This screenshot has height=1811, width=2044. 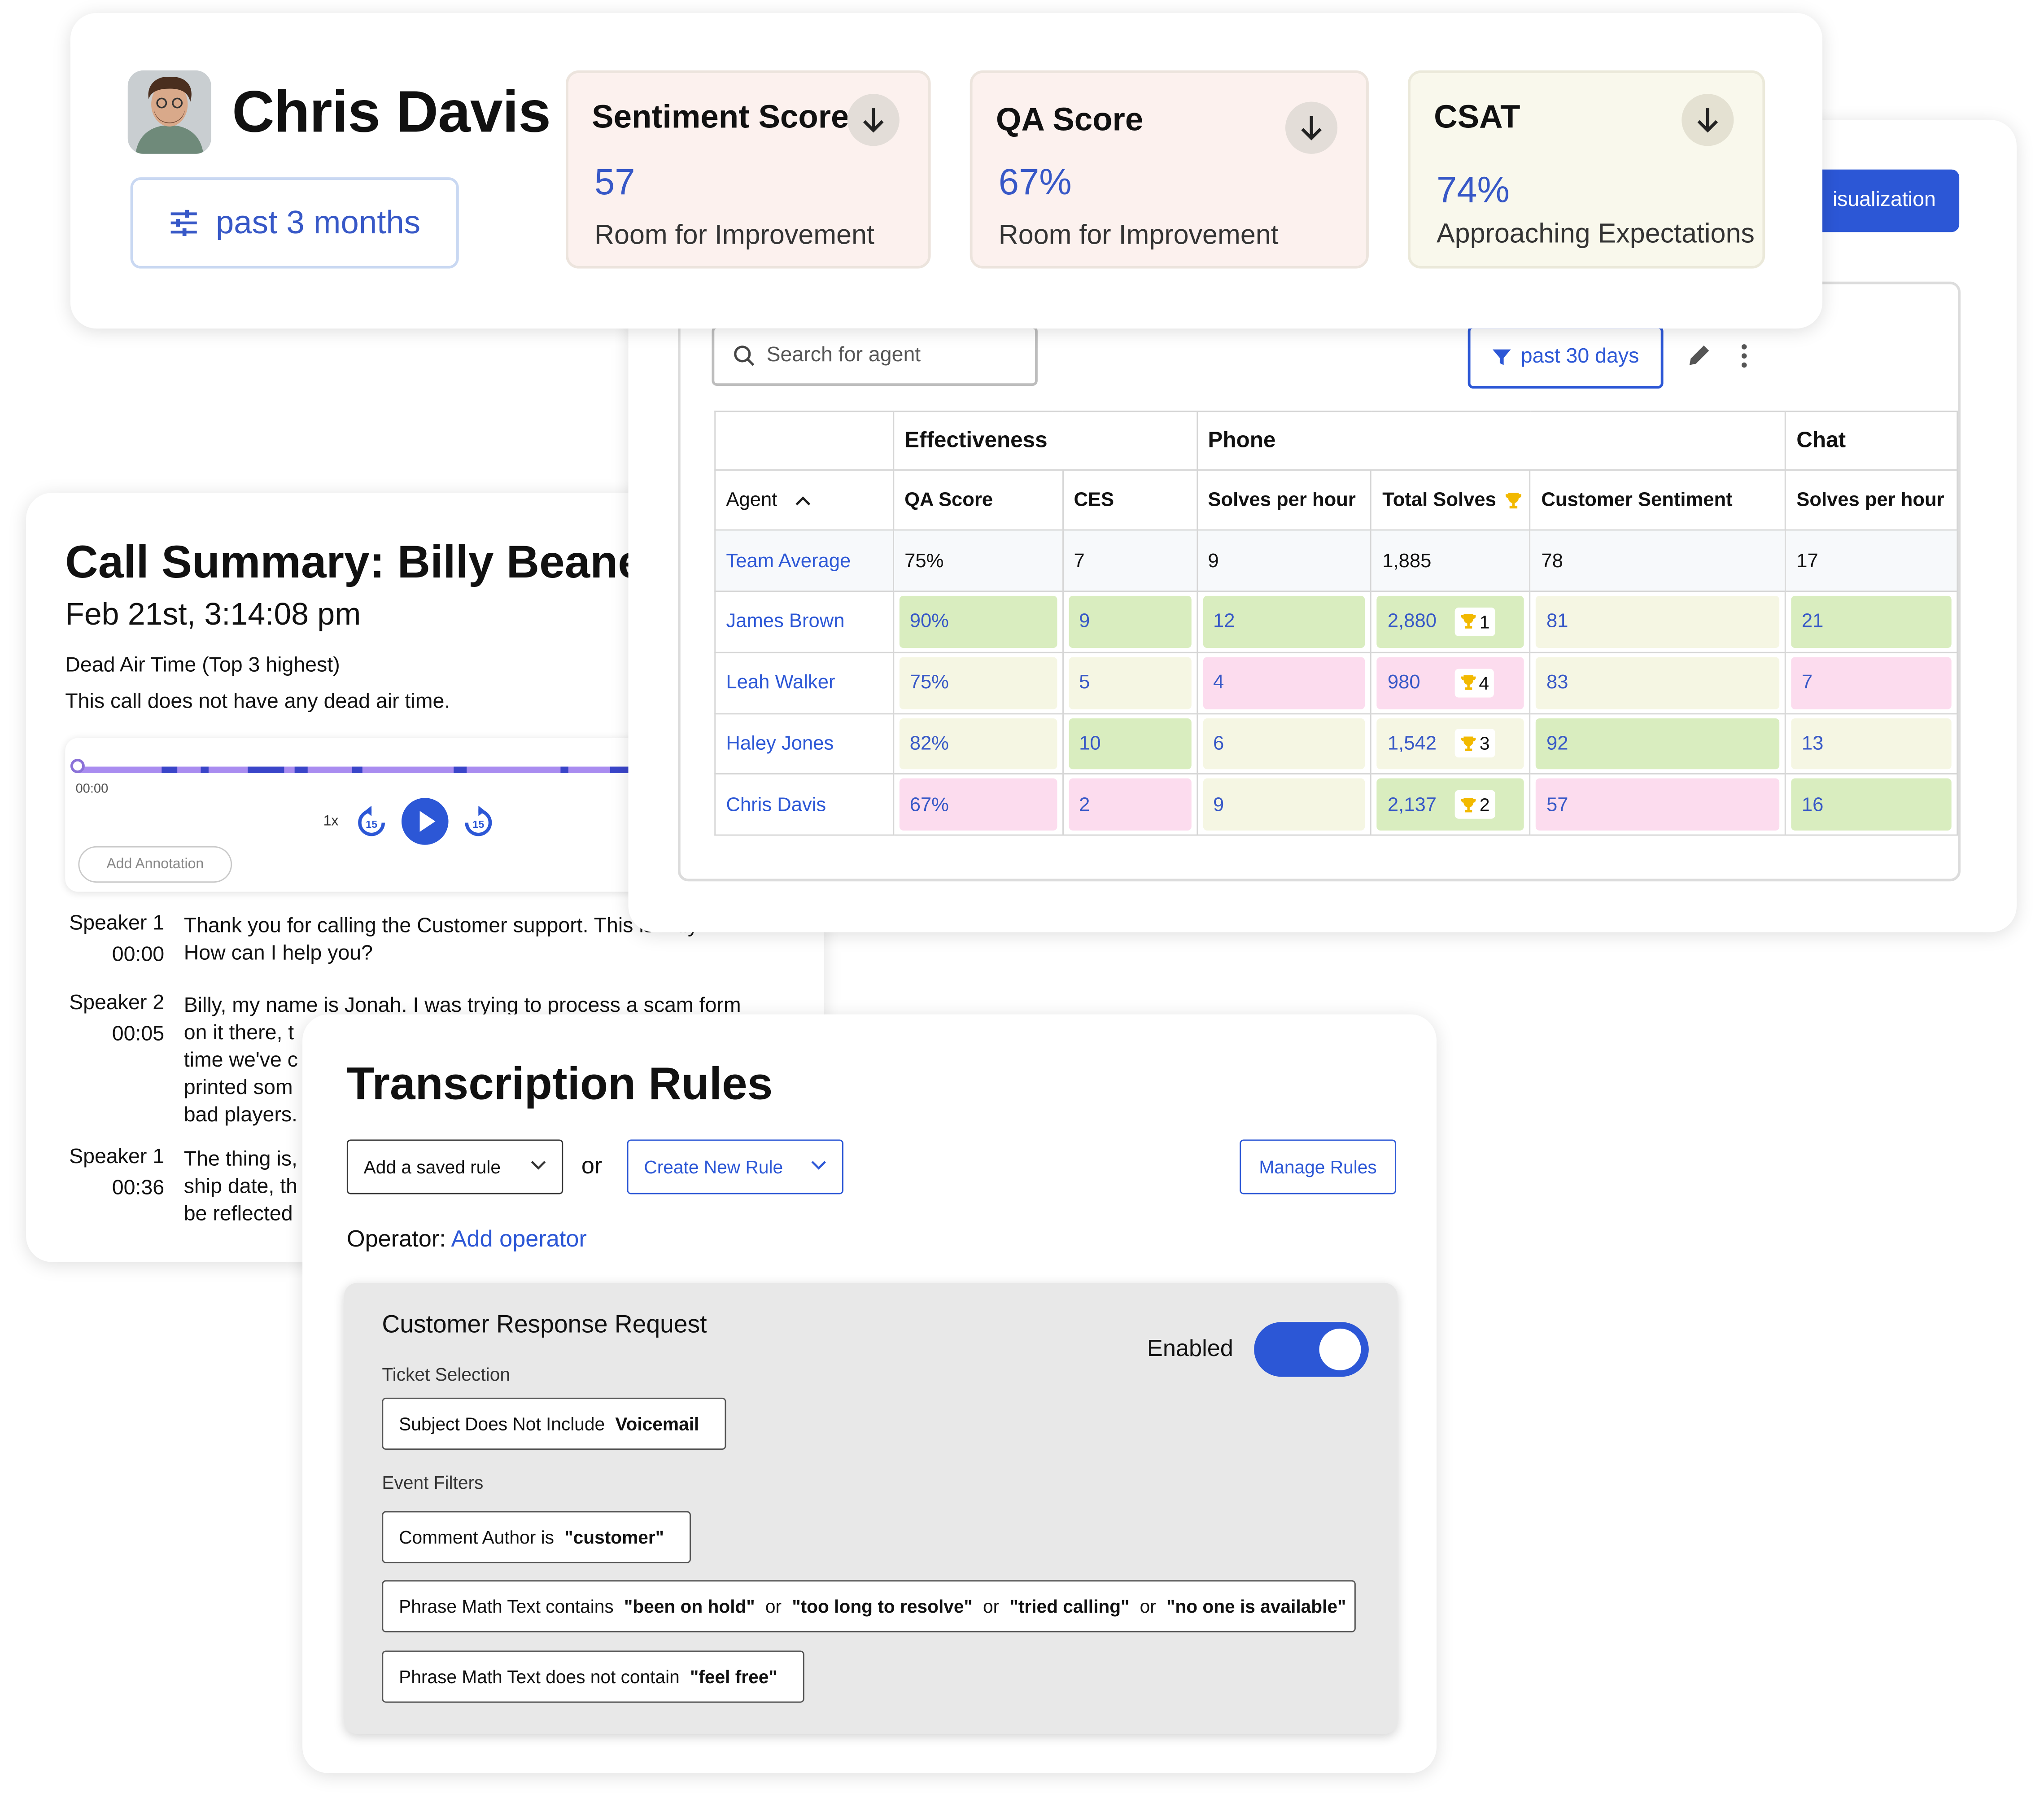 I want to click on audio-timeline, so click(x=369, y=770).